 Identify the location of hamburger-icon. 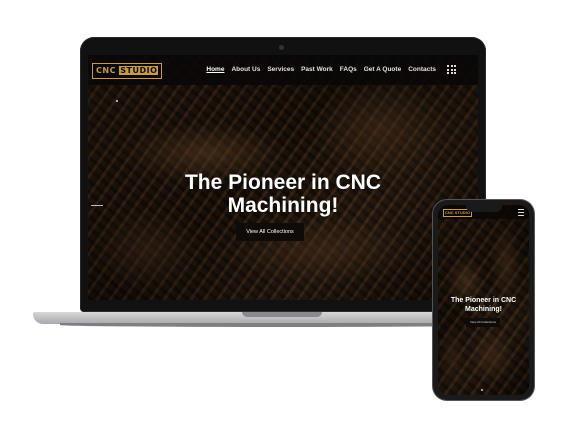
(521, 212).